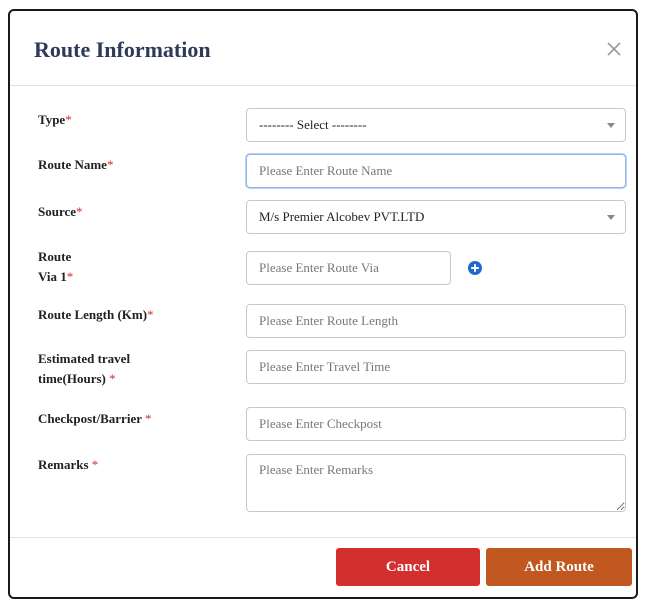 This screenshot has height=599, width=650. Describe the element at coordinates (436, 483) in the screenshot. I see `remarks-textarea` at that location.